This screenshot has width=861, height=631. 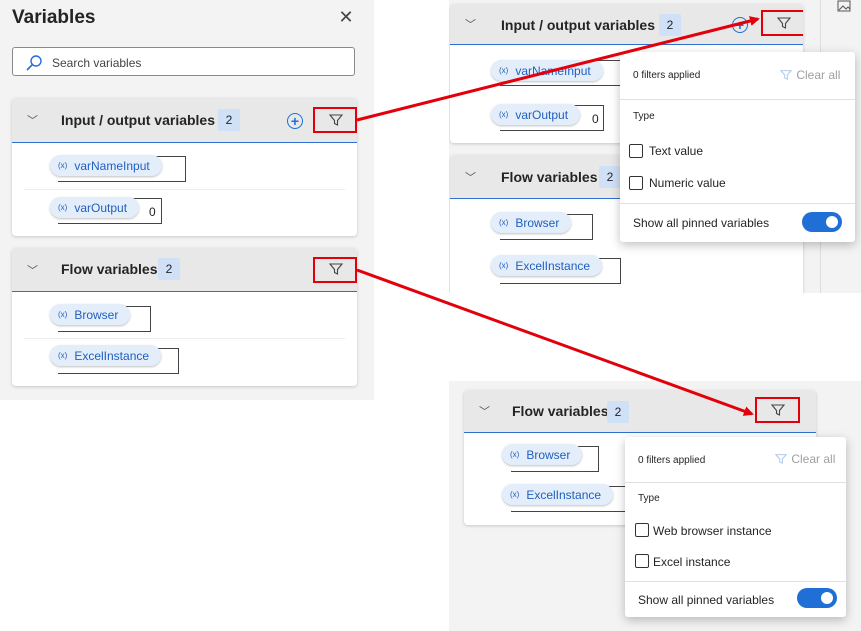 What do you see at coordinates (712, 531) in the screenshot?
I see `checkbox-label: Web browser instance` at bounding box center [712, 531].